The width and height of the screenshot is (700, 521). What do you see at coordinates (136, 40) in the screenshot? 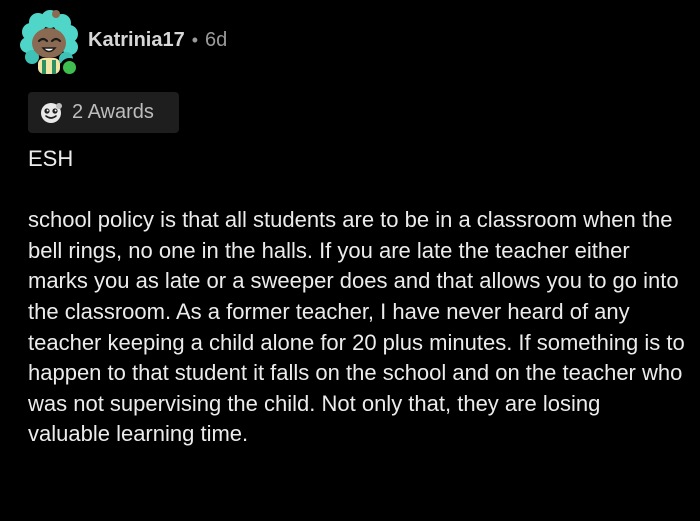
I see `username-link: Katrinia17` at bounding box center [136, 40].